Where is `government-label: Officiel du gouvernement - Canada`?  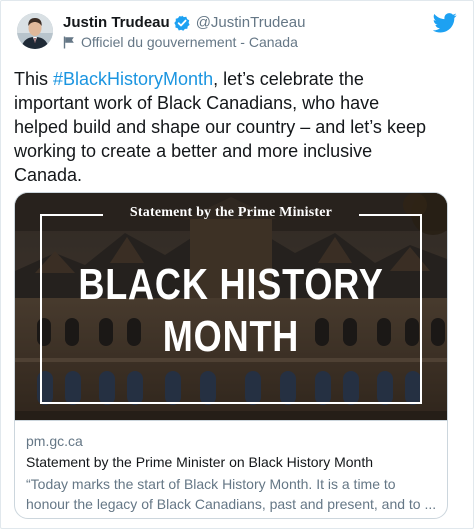 government-label: Officiel du gouvernement - Canada is located at coordinates (180, 42).